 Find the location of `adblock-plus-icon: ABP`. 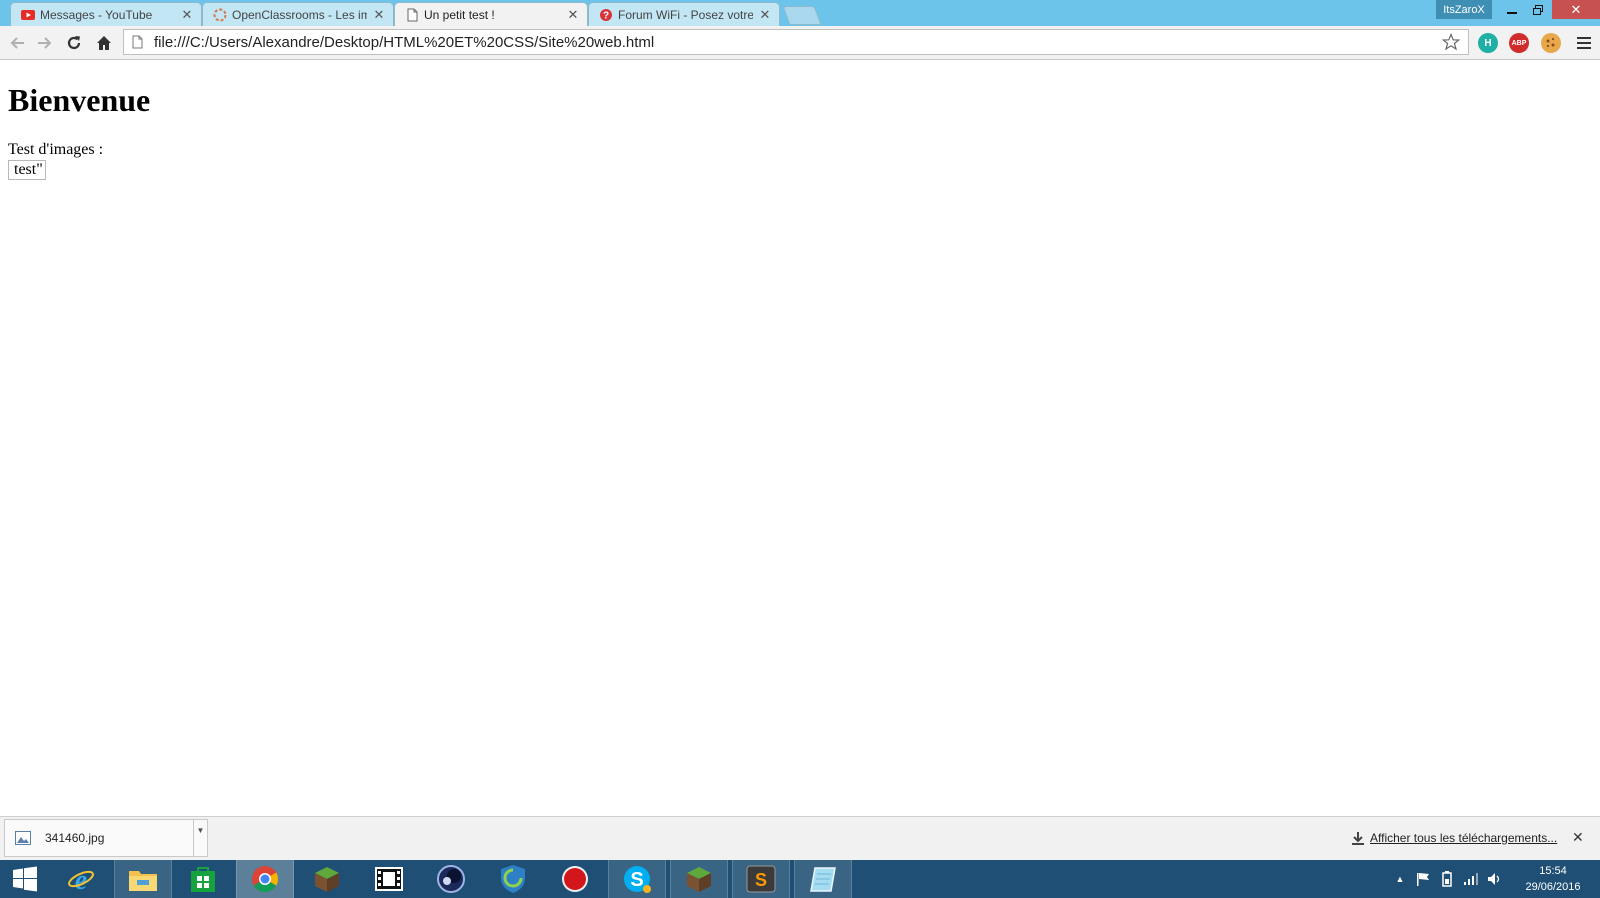

adblock-plus-icon: ABP is located at coordinates (1519, 43).